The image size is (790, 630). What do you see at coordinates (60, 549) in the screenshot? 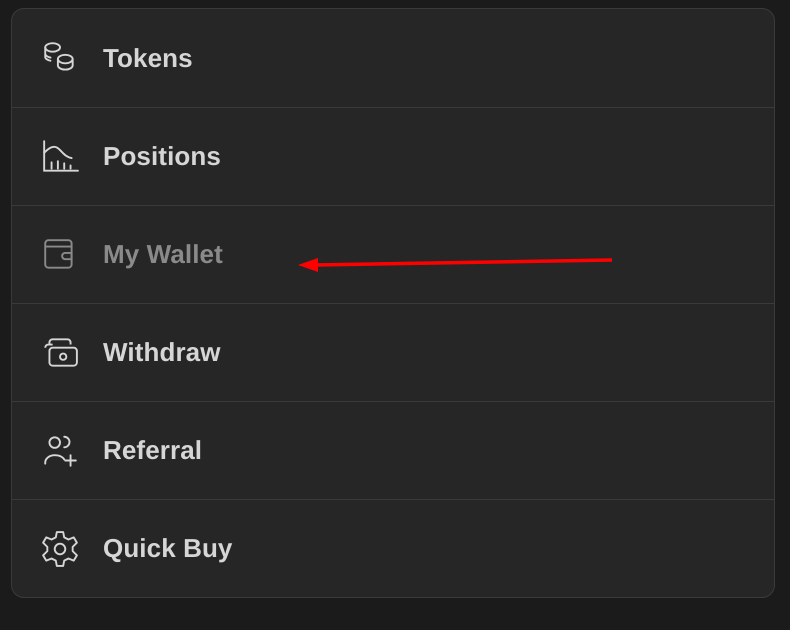
I see `settings-icon` at bounding box center [60, 549].